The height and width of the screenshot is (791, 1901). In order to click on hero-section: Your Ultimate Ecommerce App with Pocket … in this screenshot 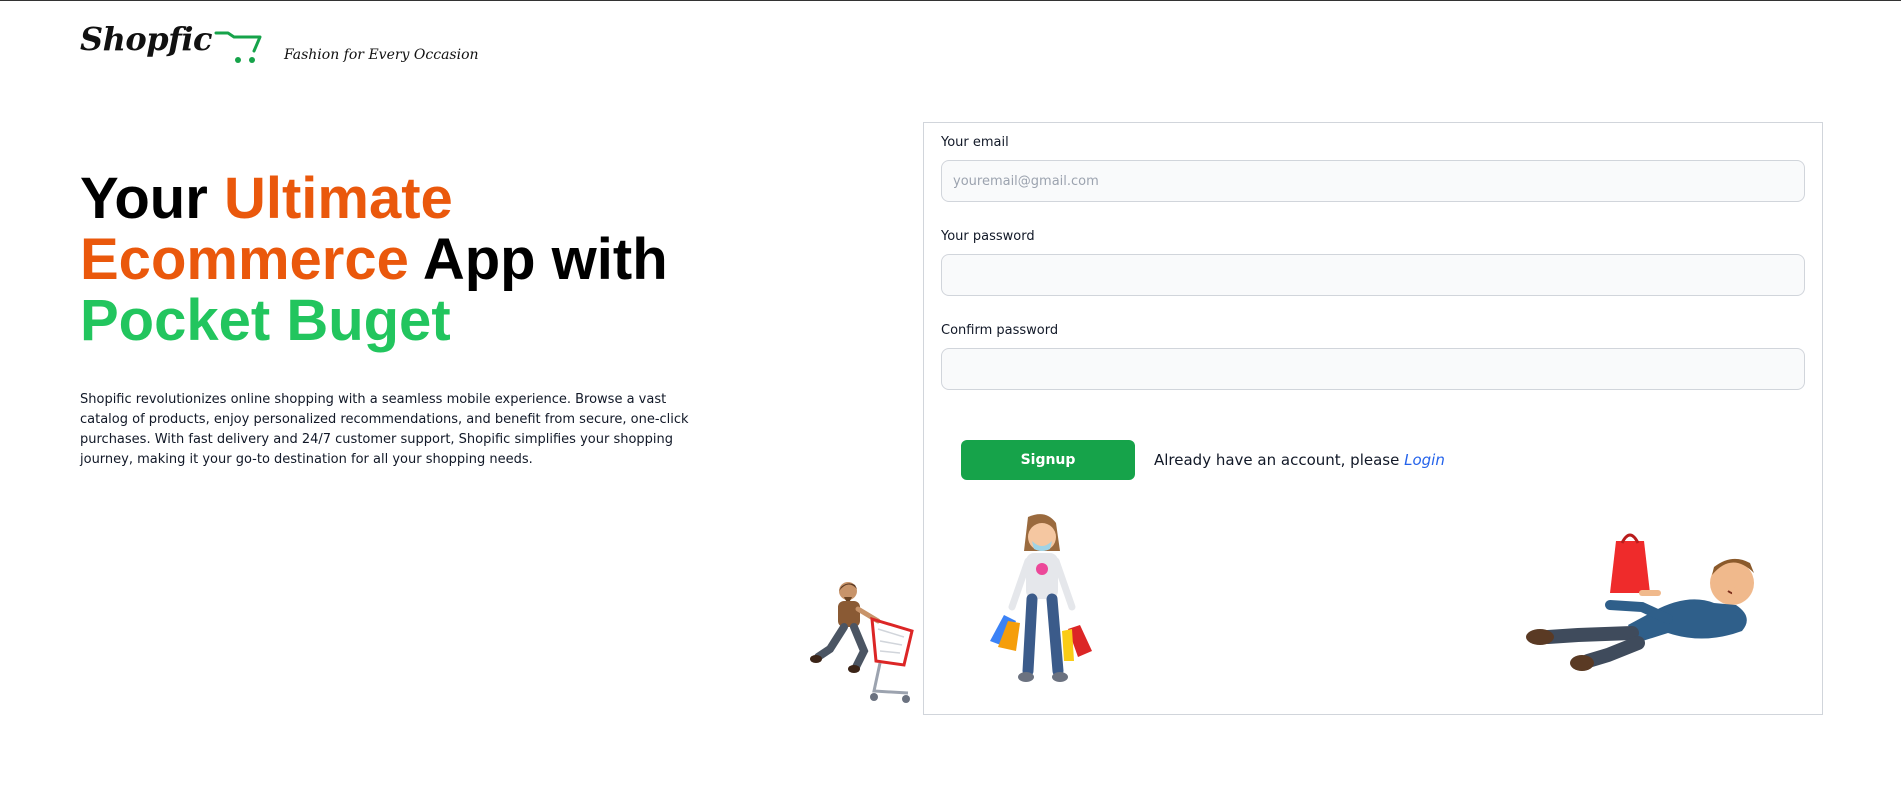, I will do `click(400, 319)`.